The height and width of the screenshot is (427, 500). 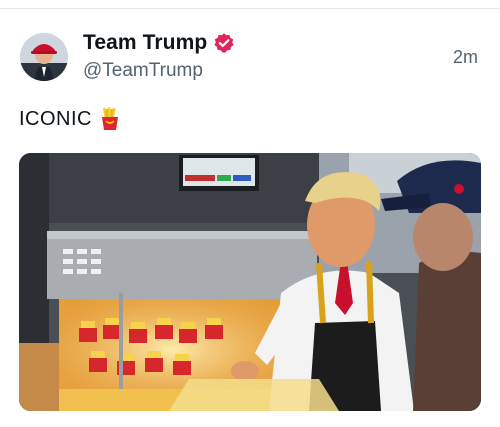 I want to click on timestamp: 2m, so click(x=465, y=57).